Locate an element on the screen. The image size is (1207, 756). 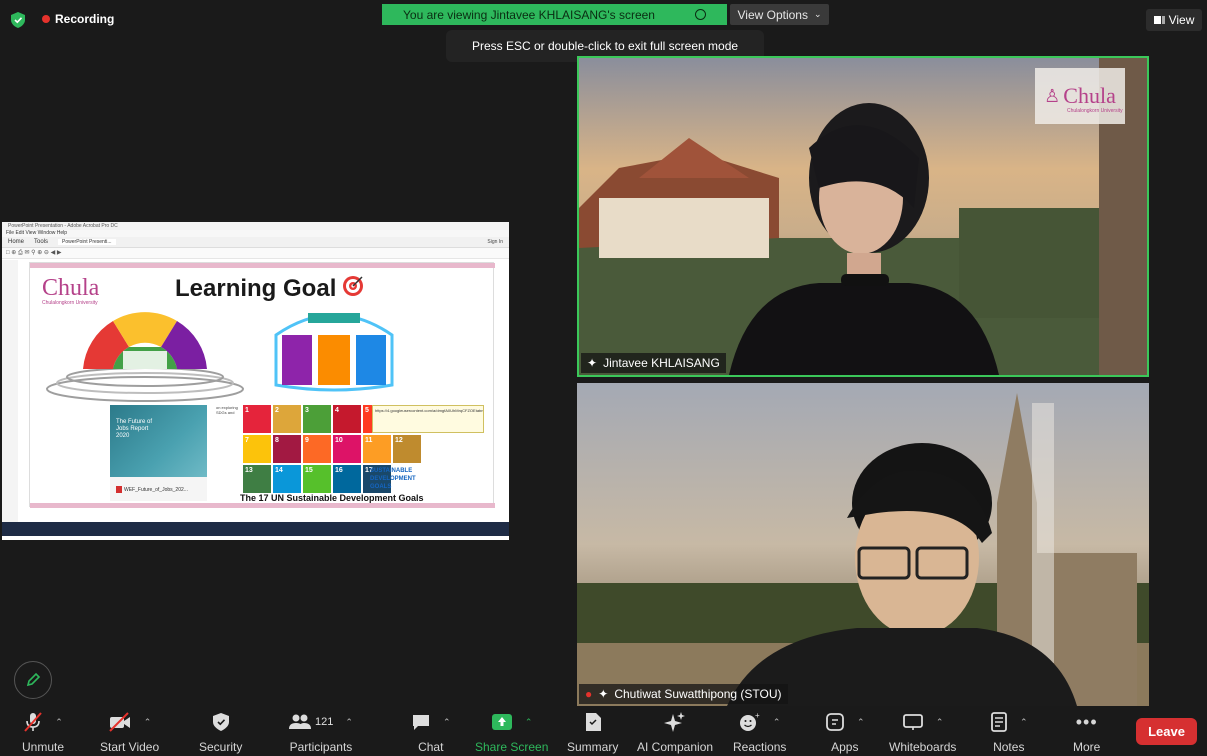
participant-name-tag: ✦ Jintavee KHLAISANG is located at coordinates (653, 363).